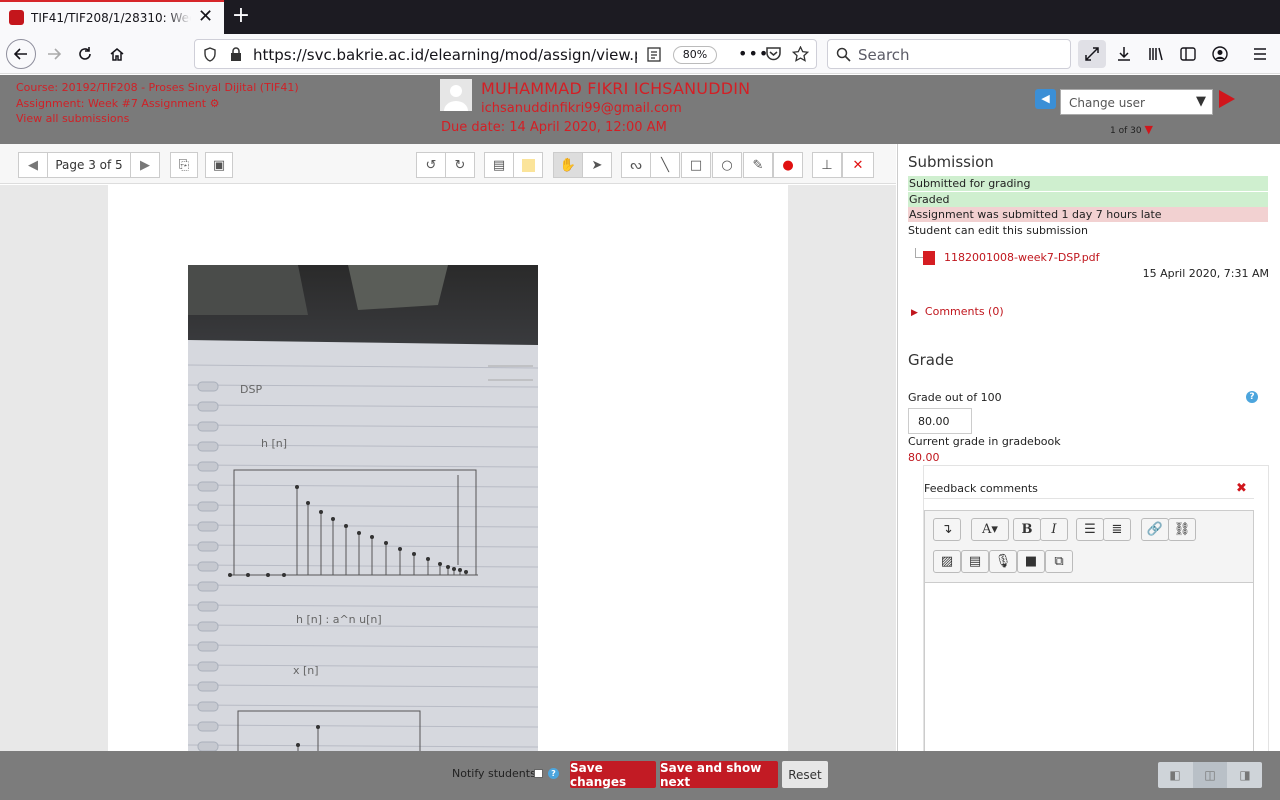 This screenshot has width=1280, height=800. I want to click on media-file-icon: ▤, so click(975, 561).